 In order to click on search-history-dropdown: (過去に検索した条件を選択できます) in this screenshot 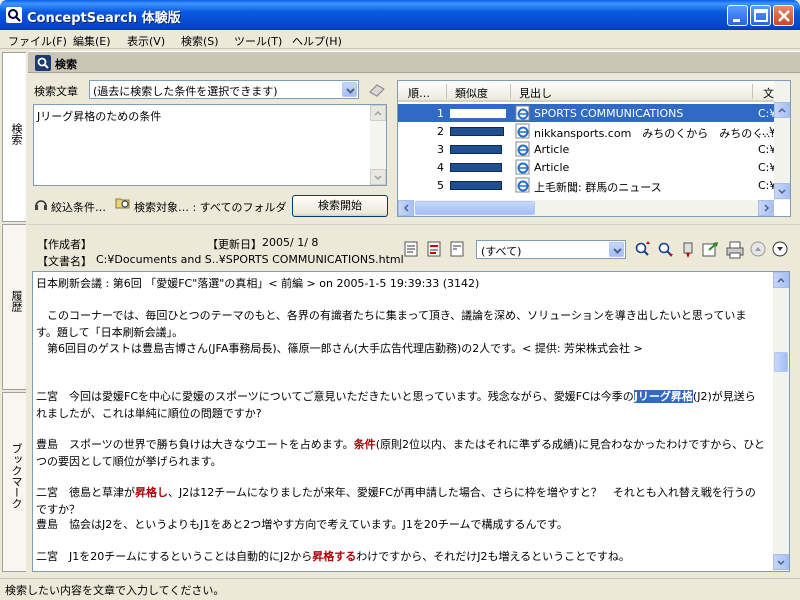, I will do `click(224, 89)`.